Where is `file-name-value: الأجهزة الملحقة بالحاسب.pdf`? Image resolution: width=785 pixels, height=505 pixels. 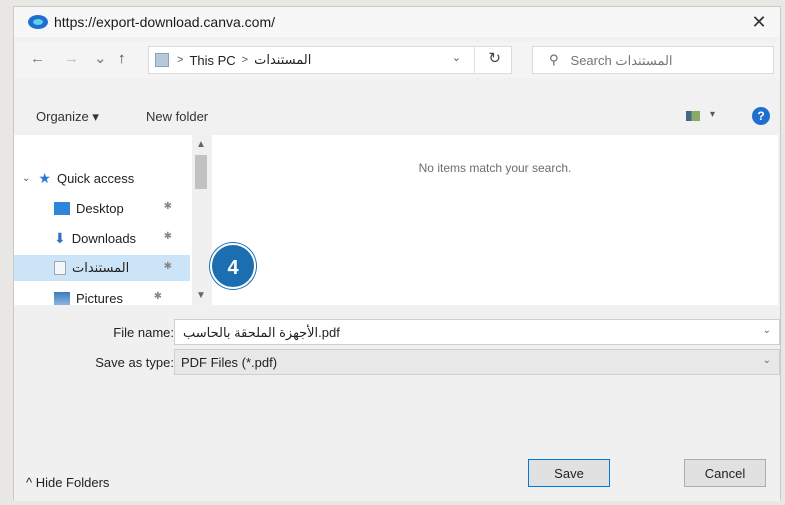
file-name-value: الأجهزة الملحقة بالحاسب.pdf is located at coordinates (261, 333).